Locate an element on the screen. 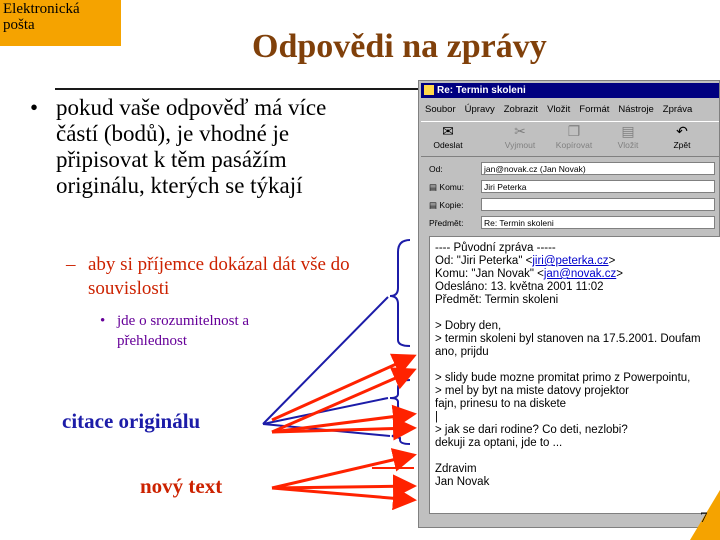  page-number: 7 is located at coordinates (704, 518).